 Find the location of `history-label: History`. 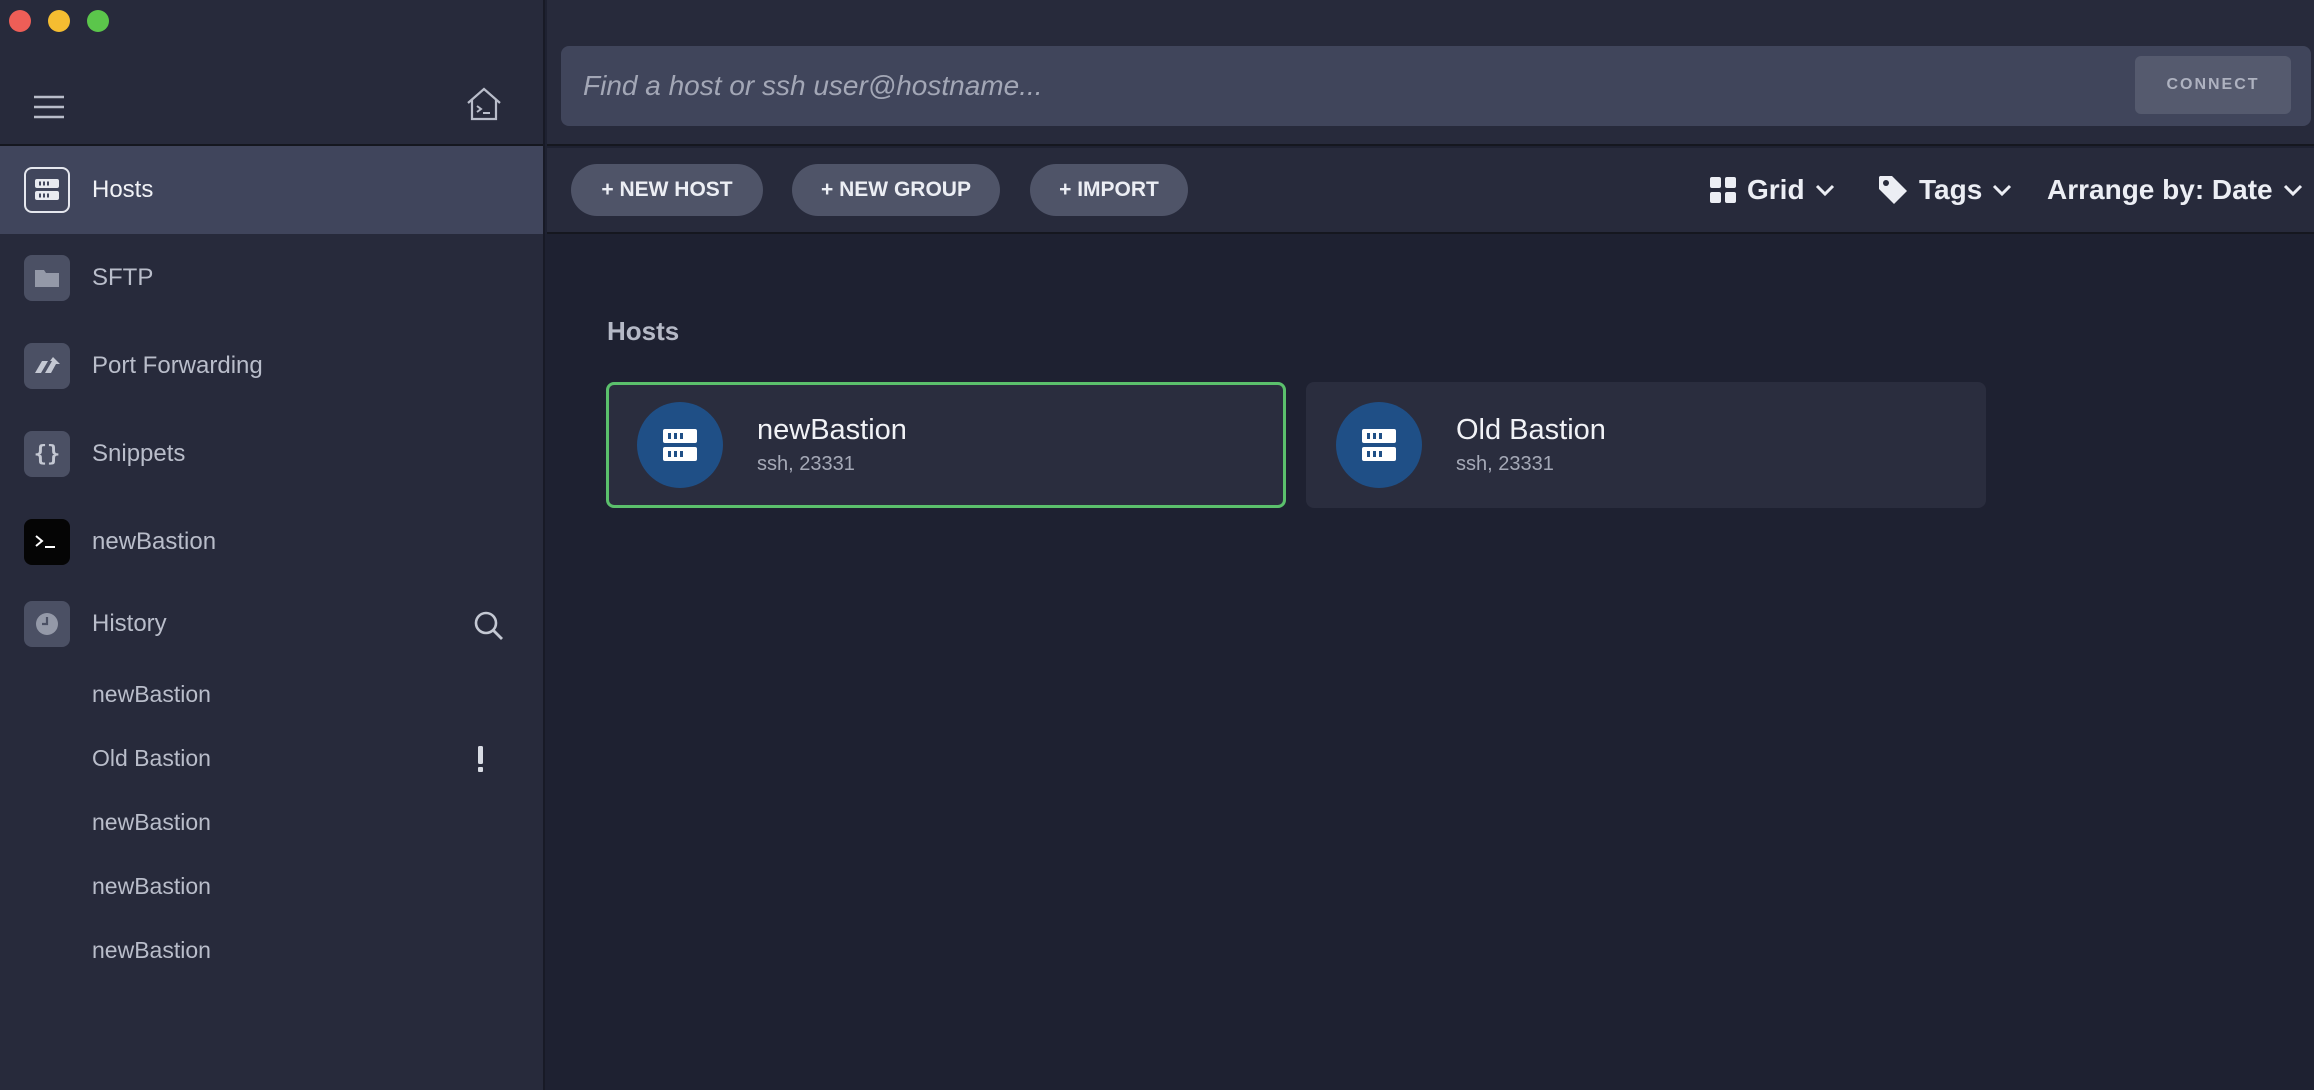

history-label: History is located at coordinates (129, 623).